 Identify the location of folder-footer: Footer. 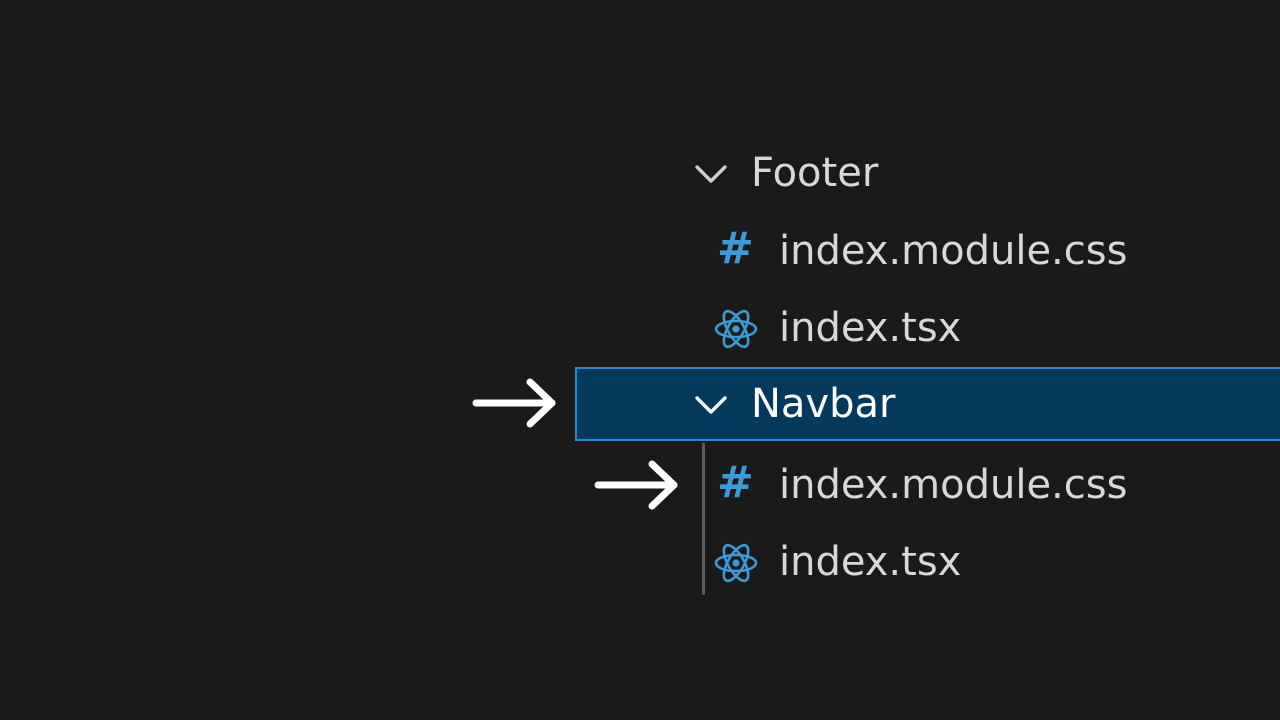
(927, 173).